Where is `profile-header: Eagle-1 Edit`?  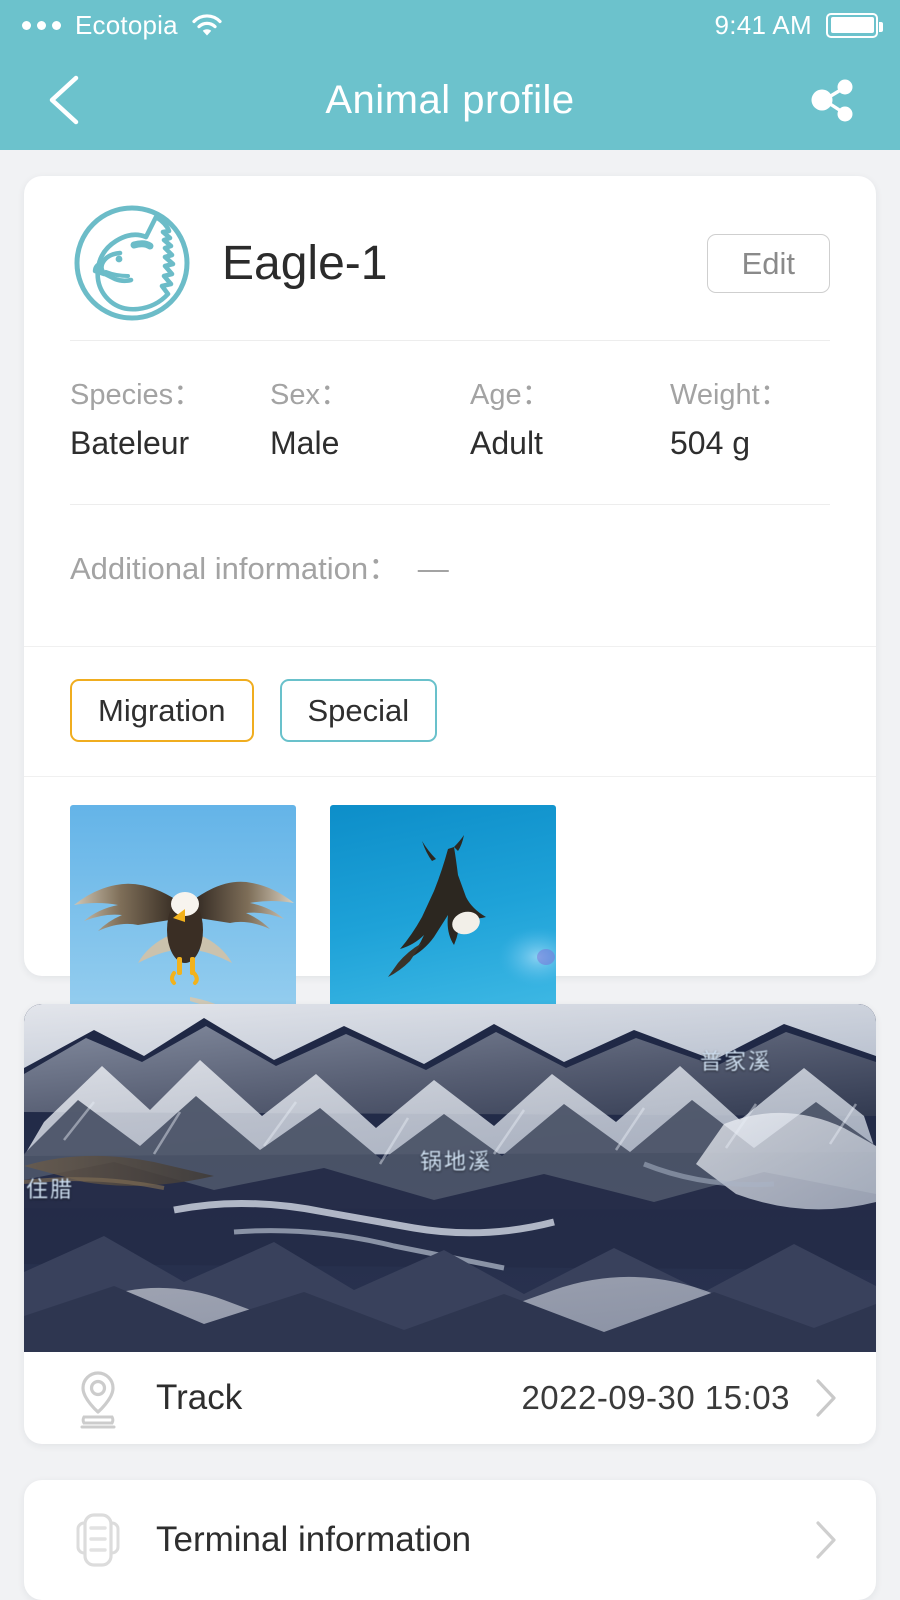
profile-header: Eagle-1 Edit is located at coordinates (450, 248).